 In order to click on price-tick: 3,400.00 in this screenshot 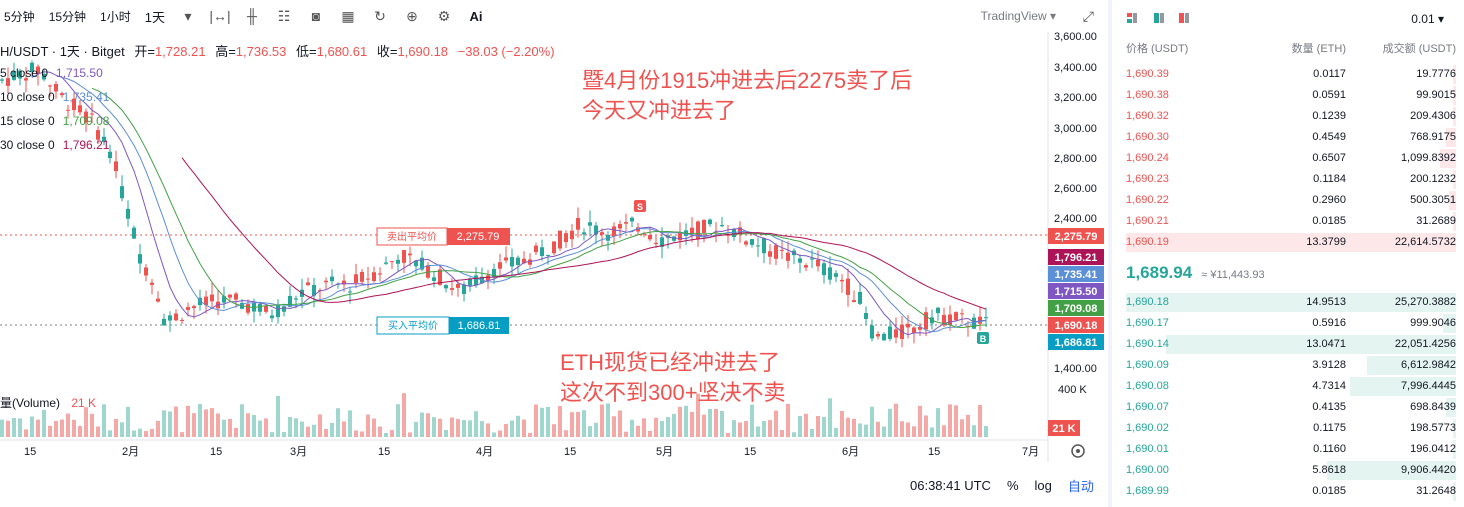, I will do `click(1075, 68)`.